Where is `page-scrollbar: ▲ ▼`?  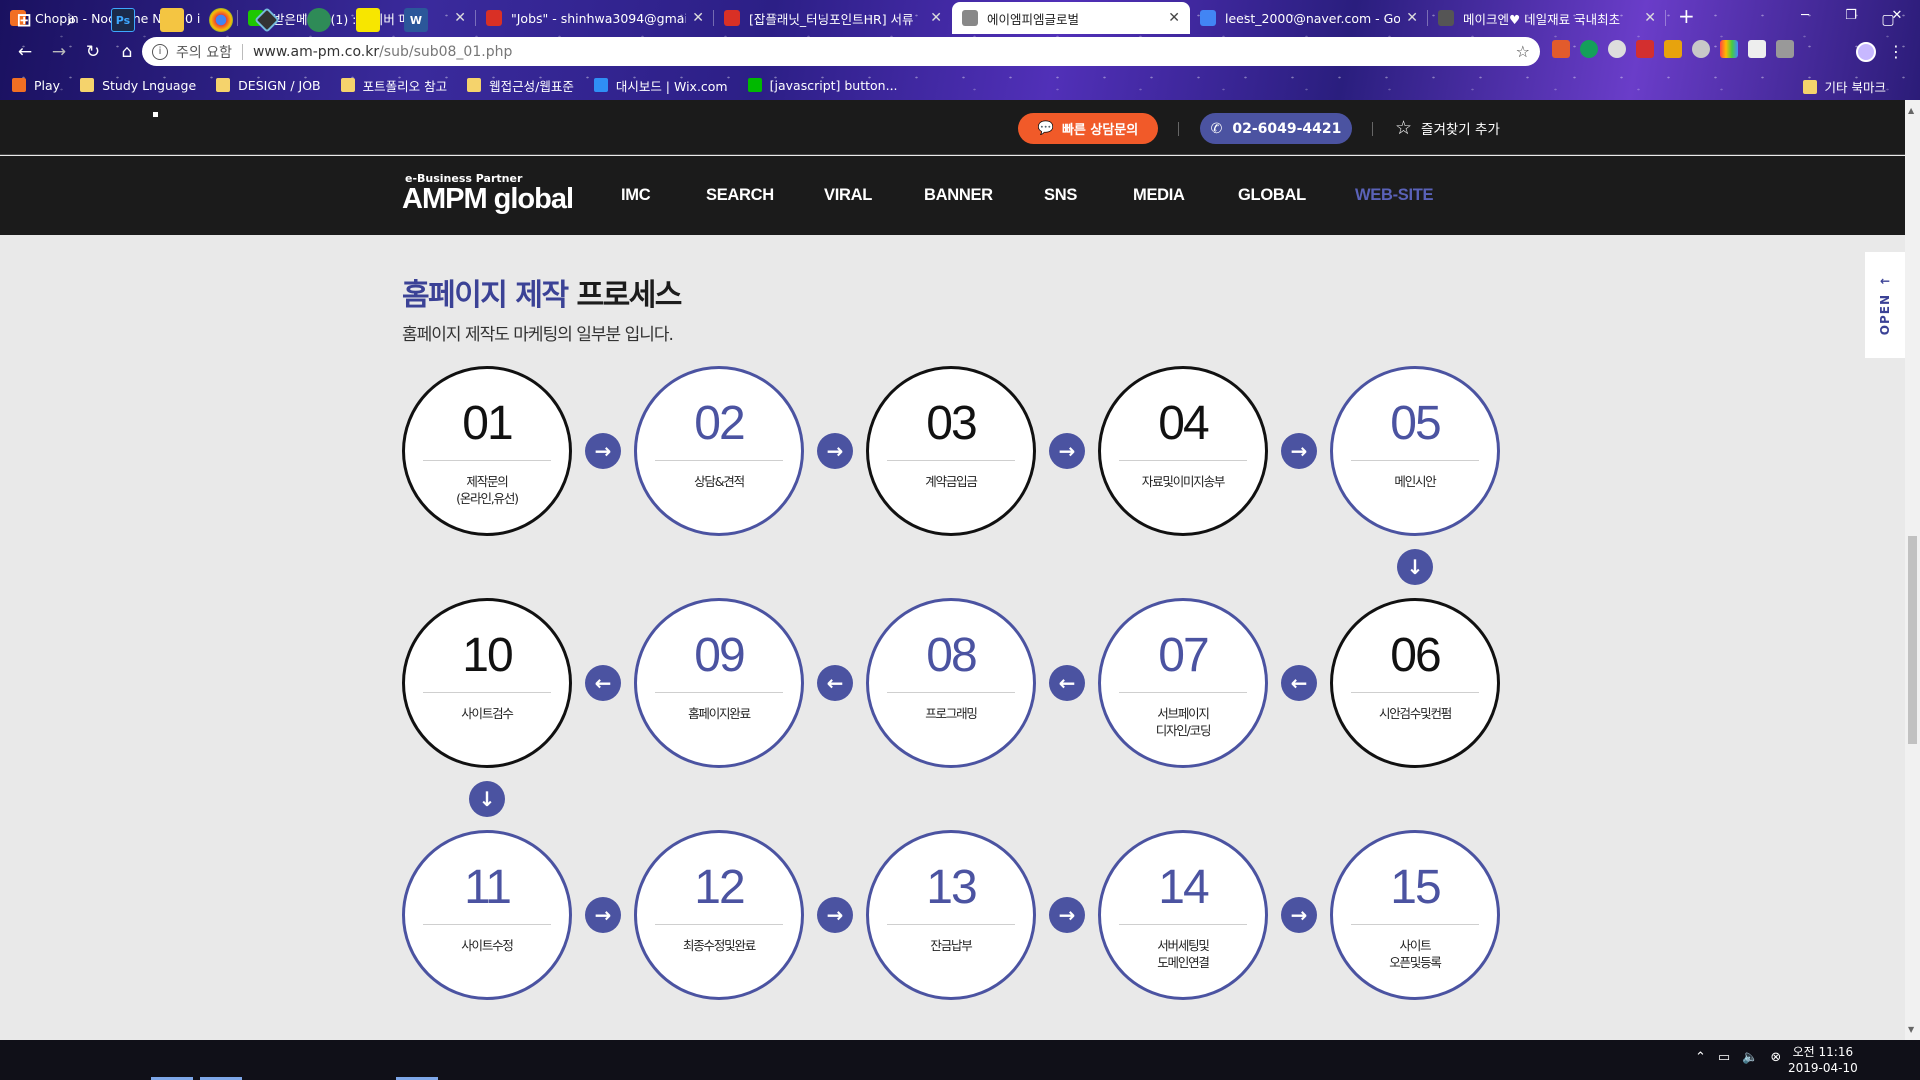
page-scrollbar: ▲ ▼ is located at coordinates (1912, 570).